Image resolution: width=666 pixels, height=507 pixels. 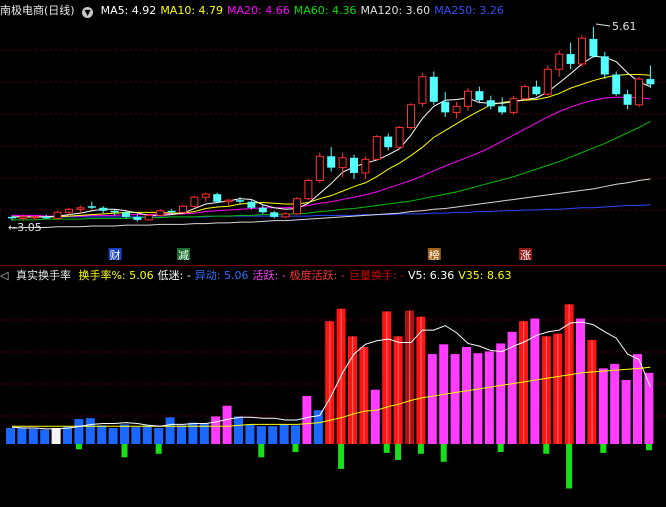 What do you see at coordinates (4, 275) in the screenshot?
I see `collapse-arrow-icon: ◁` at bounding box center [4, 275].